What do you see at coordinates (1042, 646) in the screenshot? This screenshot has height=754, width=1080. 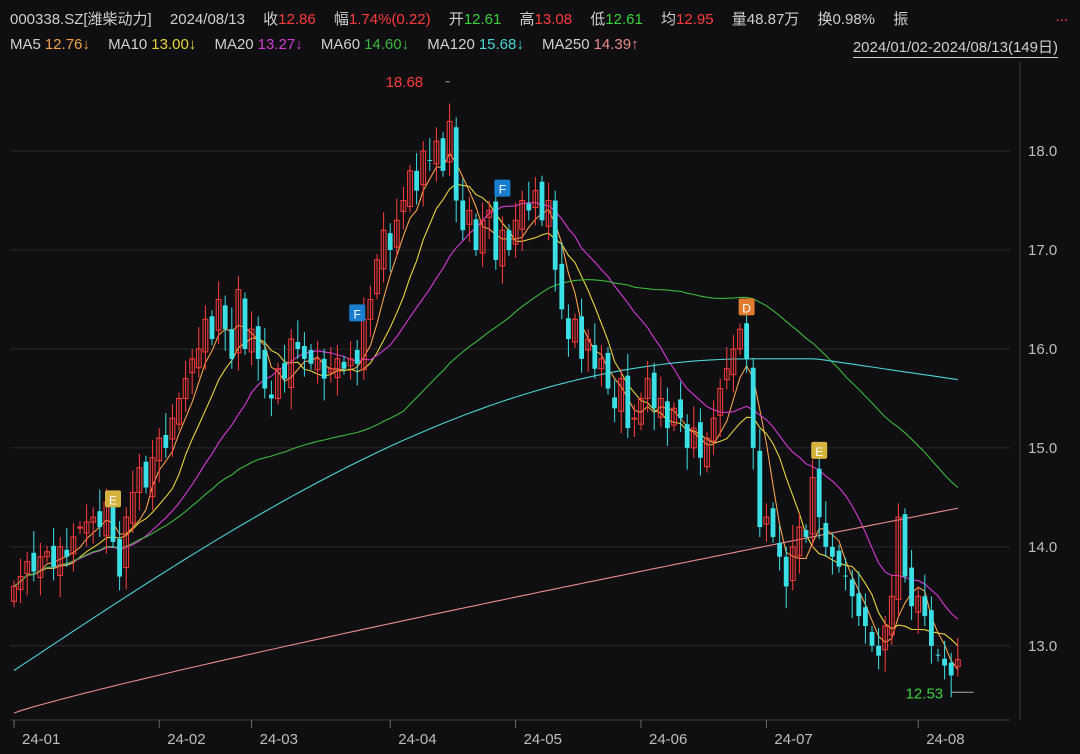 I see `y-tick-label: 13.0` at bounding box center [1042, 646].